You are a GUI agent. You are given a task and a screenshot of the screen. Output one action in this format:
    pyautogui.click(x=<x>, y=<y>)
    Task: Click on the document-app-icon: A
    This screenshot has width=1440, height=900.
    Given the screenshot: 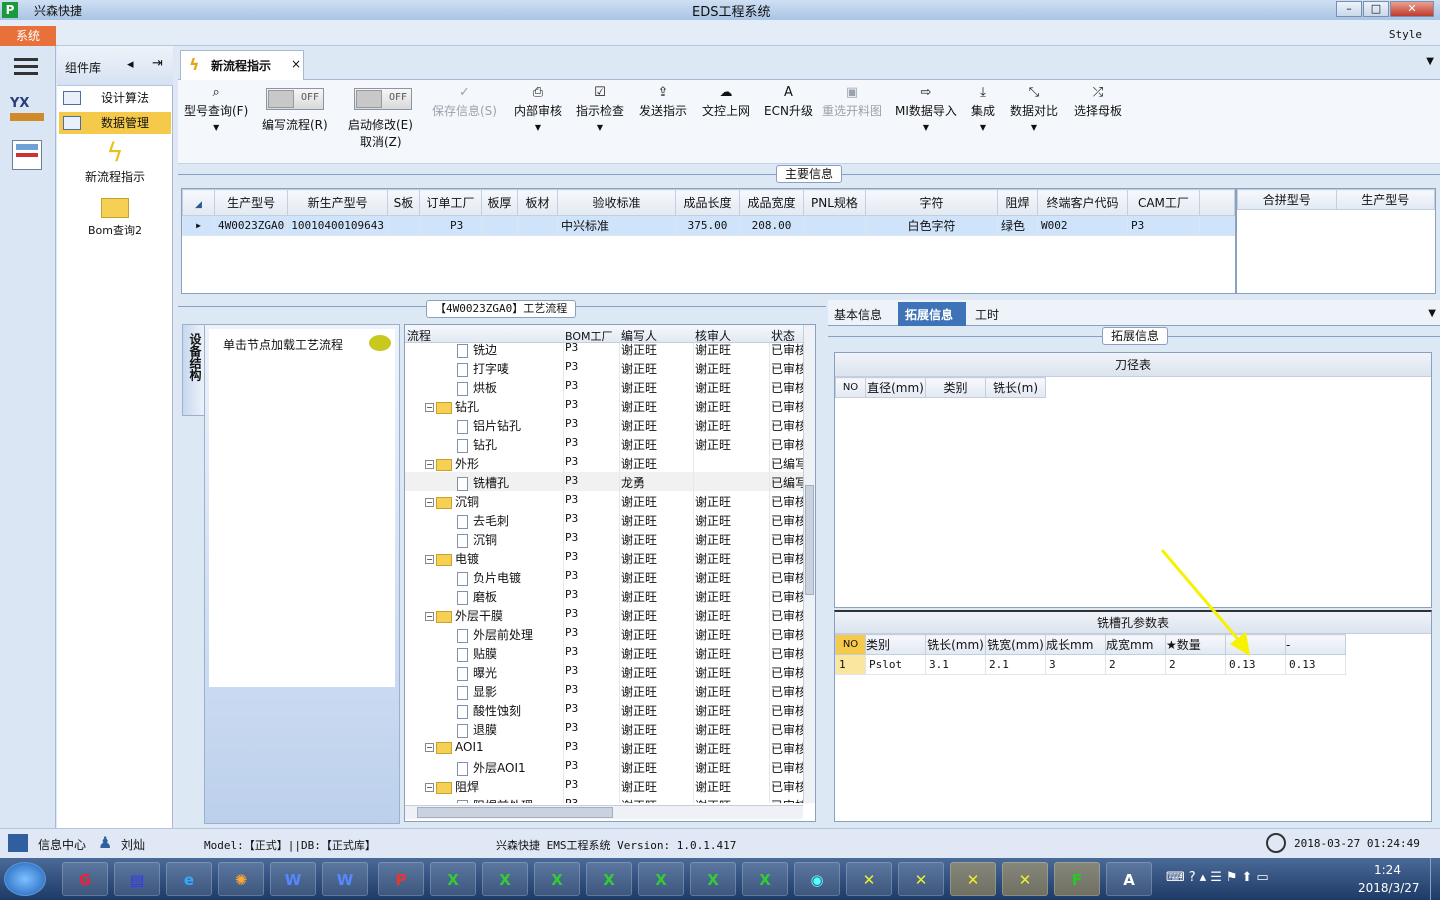 What is the action you would take?
    pyautogui.click(x=1129, y=879)
    